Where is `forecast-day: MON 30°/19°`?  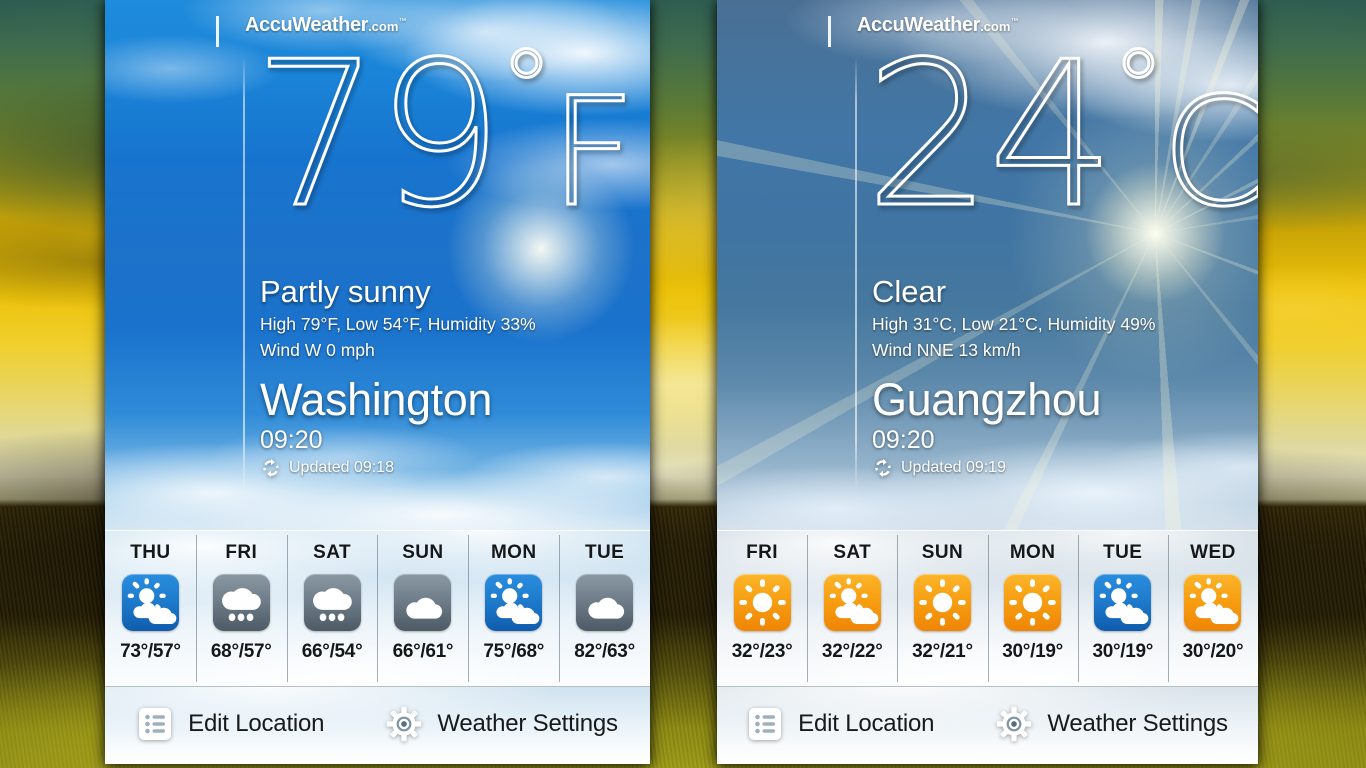 forecast-day: MON 30°/19° is located at coordinates (1032, 608).